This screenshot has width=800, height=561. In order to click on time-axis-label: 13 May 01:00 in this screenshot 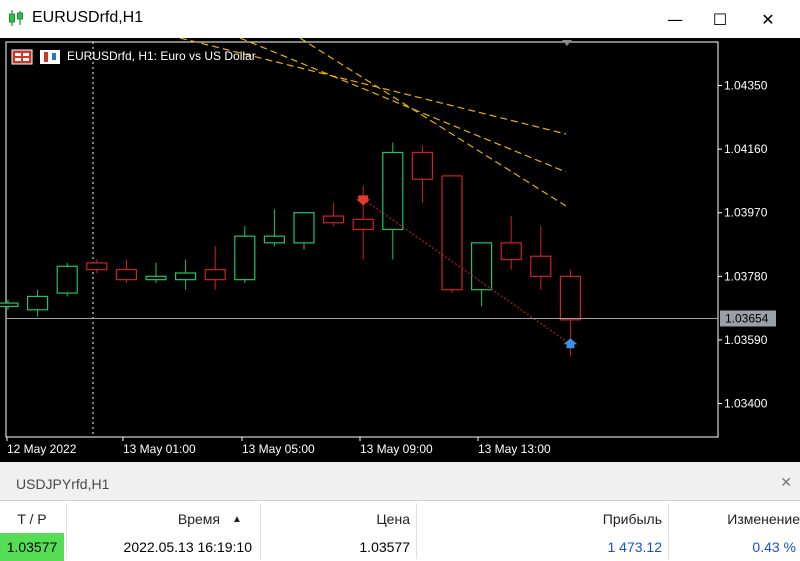, I will do `click(159, 449)`.